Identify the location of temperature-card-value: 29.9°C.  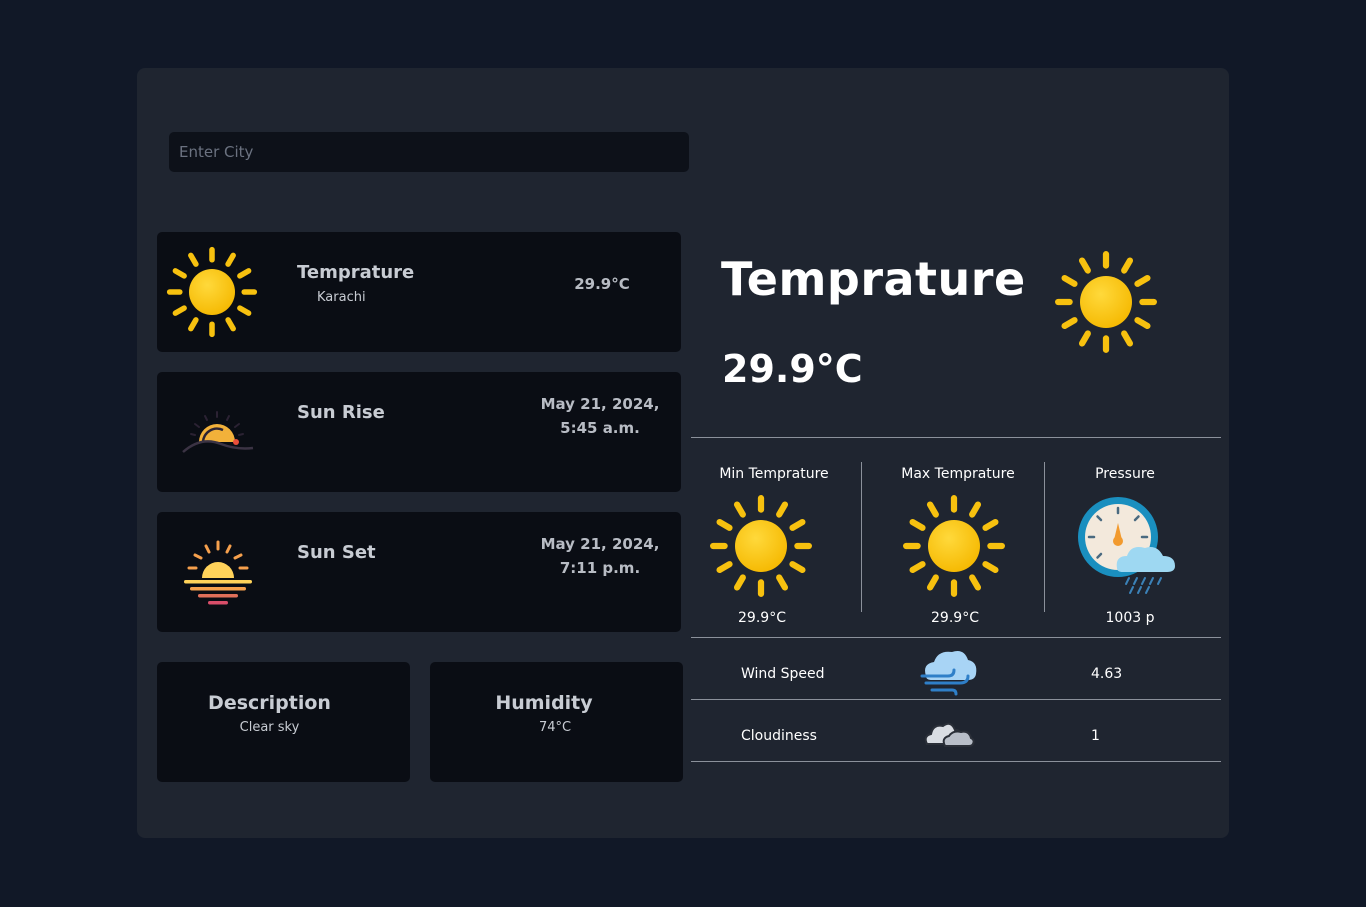
(602, 284).